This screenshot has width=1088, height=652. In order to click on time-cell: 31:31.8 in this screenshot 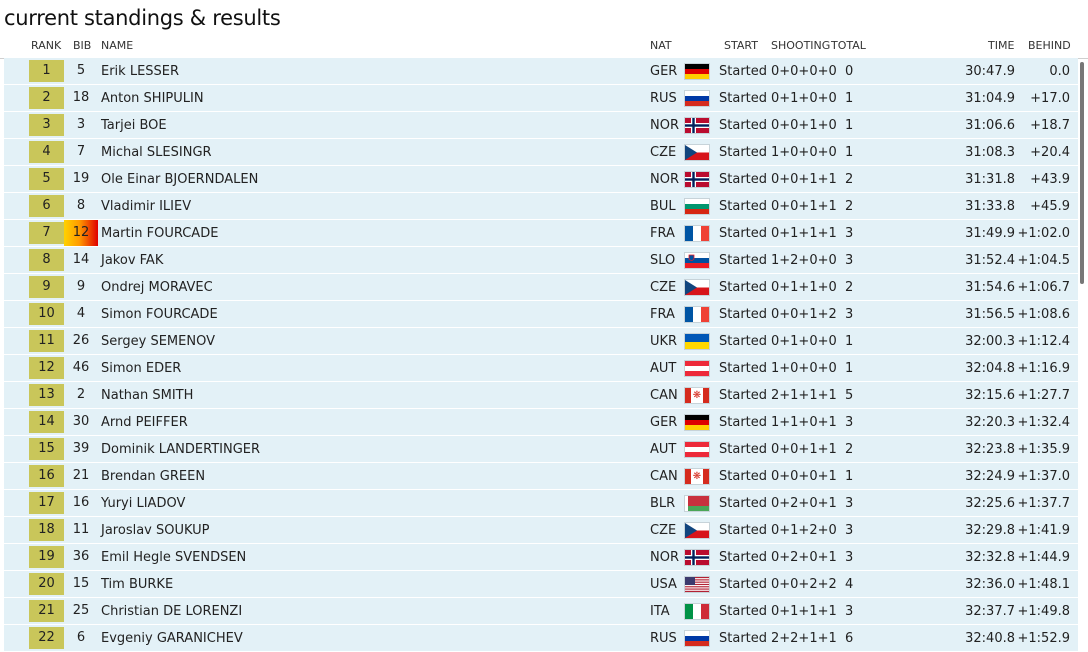, I will do `click(990, 179)`.